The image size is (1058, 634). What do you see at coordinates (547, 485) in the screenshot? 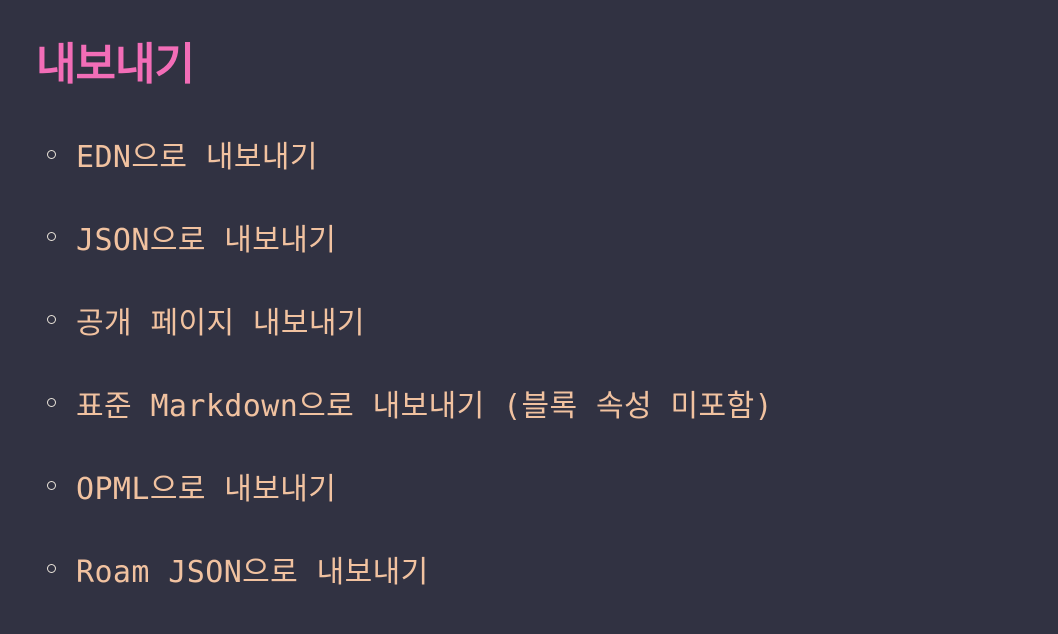
I see `export-opml-option: OPML으로 내보내기` at bounding box center [547, 485].